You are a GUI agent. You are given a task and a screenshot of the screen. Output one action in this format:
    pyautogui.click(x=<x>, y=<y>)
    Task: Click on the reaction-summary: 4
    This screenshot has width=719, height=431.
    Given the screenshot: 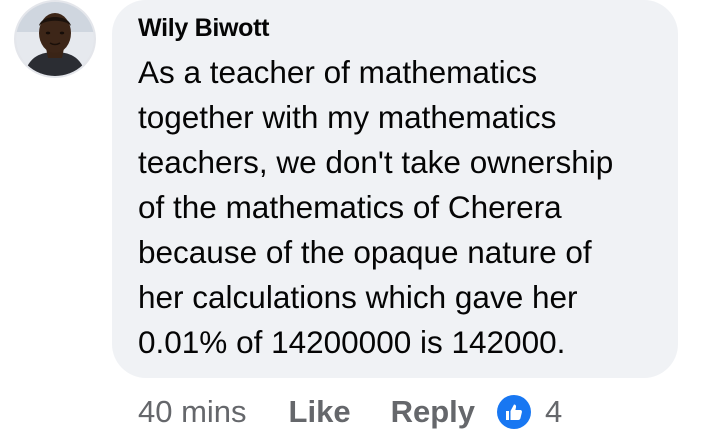 What is the action you would take?
    pyautogui.click(x=529, y=412)
    